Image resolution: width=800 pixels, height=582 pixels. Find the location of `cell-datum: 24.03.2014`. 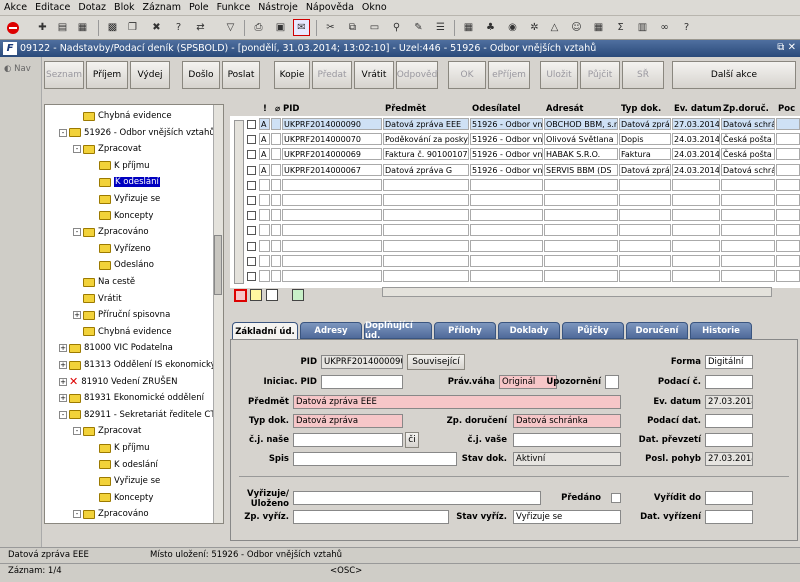

cell-datum: 24.03.2014 is located at coordinates (696, 154).